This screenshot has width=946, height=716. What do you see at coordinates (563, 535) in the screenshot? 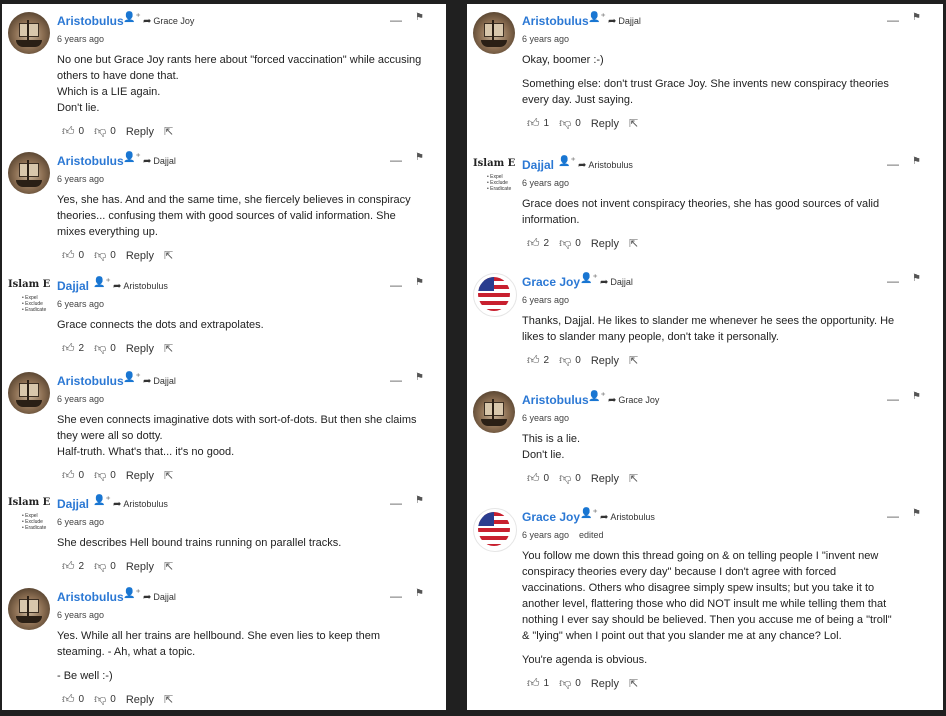
I see `comment-timestamp: 6 years ago edited` at bounding box center [563, 535].